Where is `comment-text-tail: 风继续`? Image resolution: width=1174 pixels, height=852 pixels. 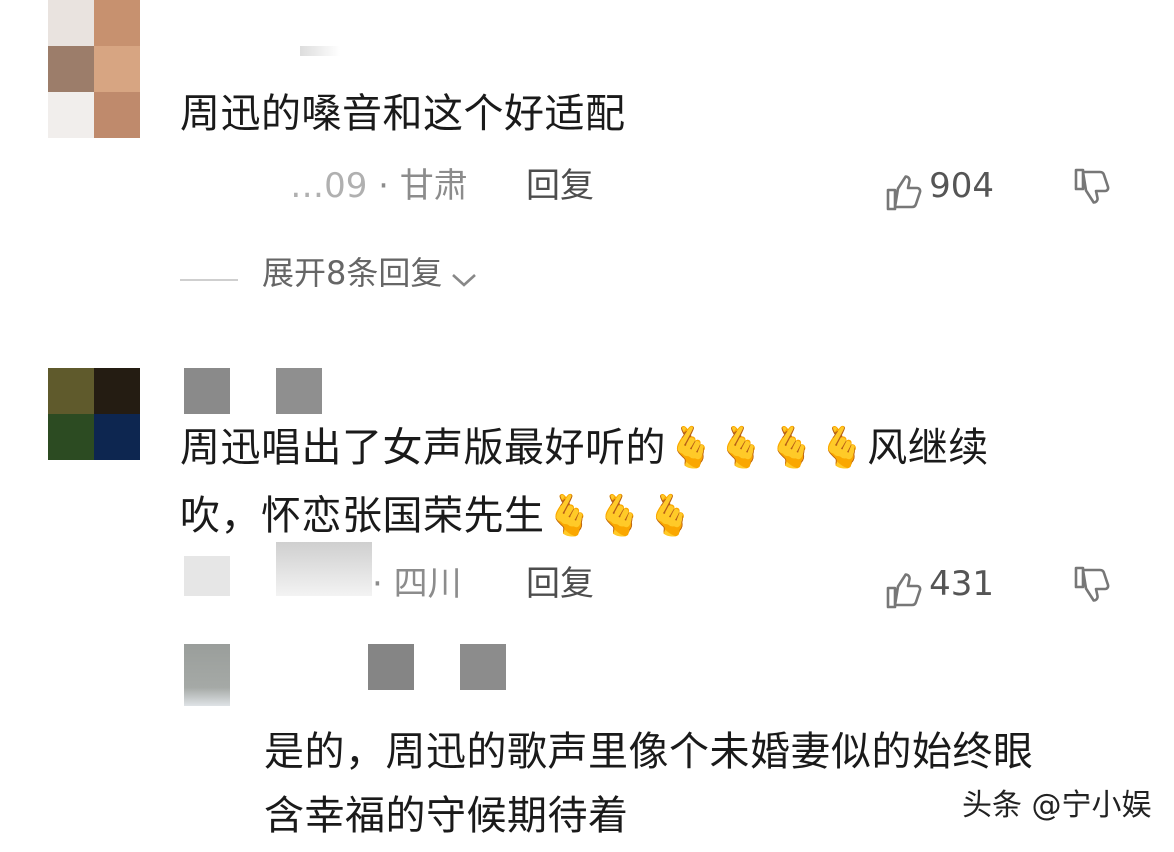 comment-text-tail: 风继续 is located at coordinates (928, 448).